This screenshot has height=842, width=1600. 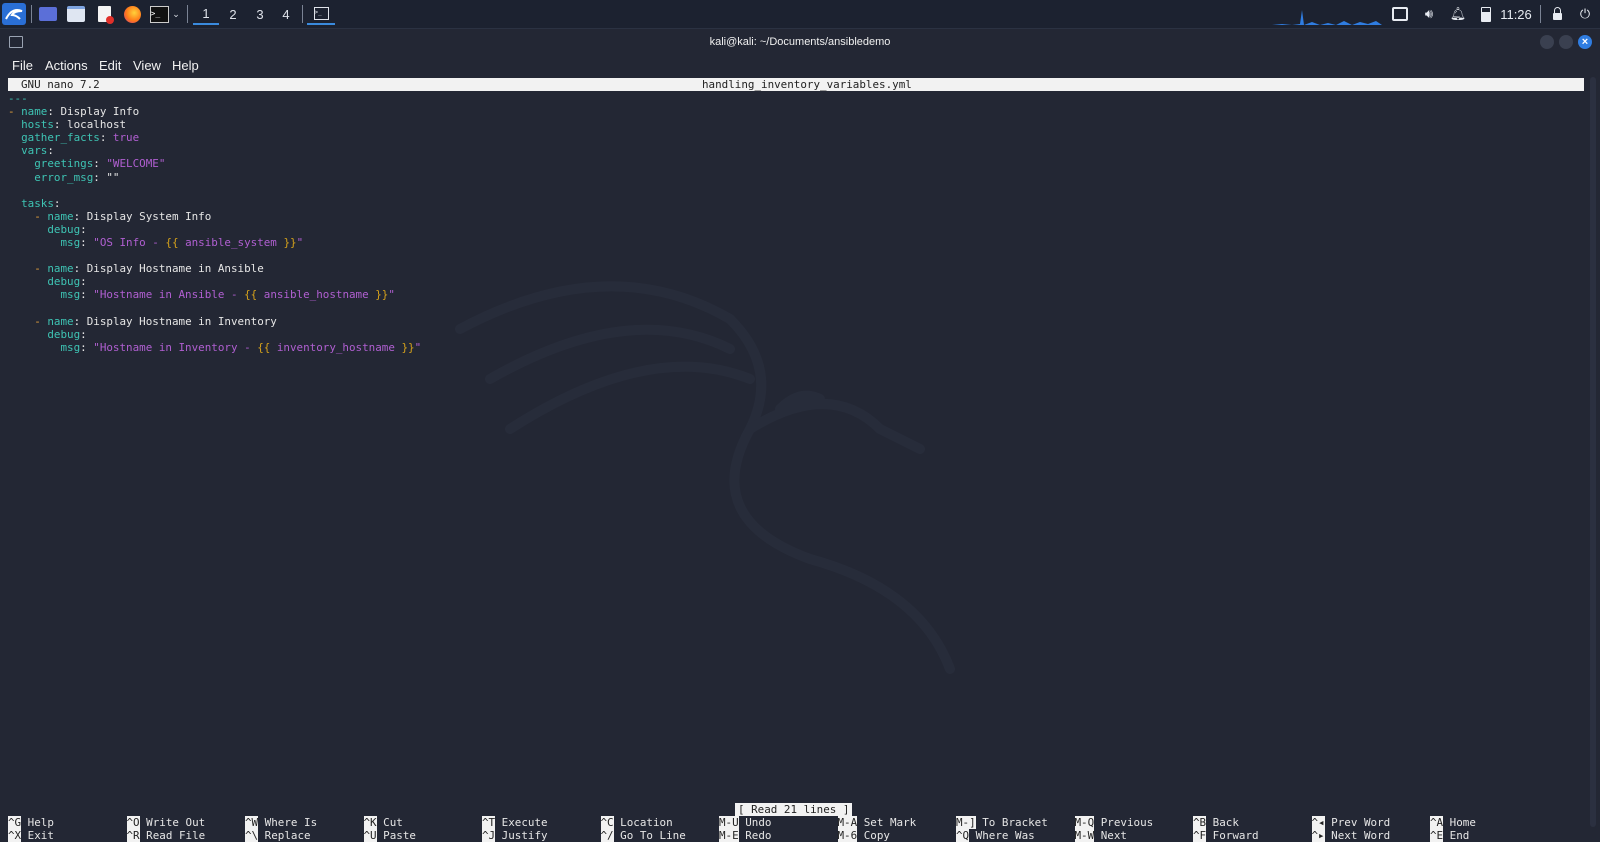 What do you see at coordinates (1557, 14) in the screenshot?
I see `lock-icon` at bounding box center [1557, 14].